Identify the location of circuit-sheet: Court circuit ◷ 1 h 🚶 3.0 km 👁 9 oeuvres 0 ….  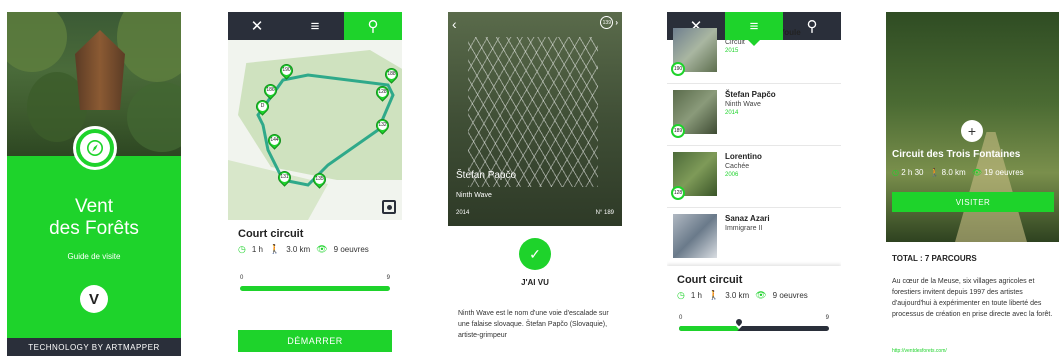
(754, 311).